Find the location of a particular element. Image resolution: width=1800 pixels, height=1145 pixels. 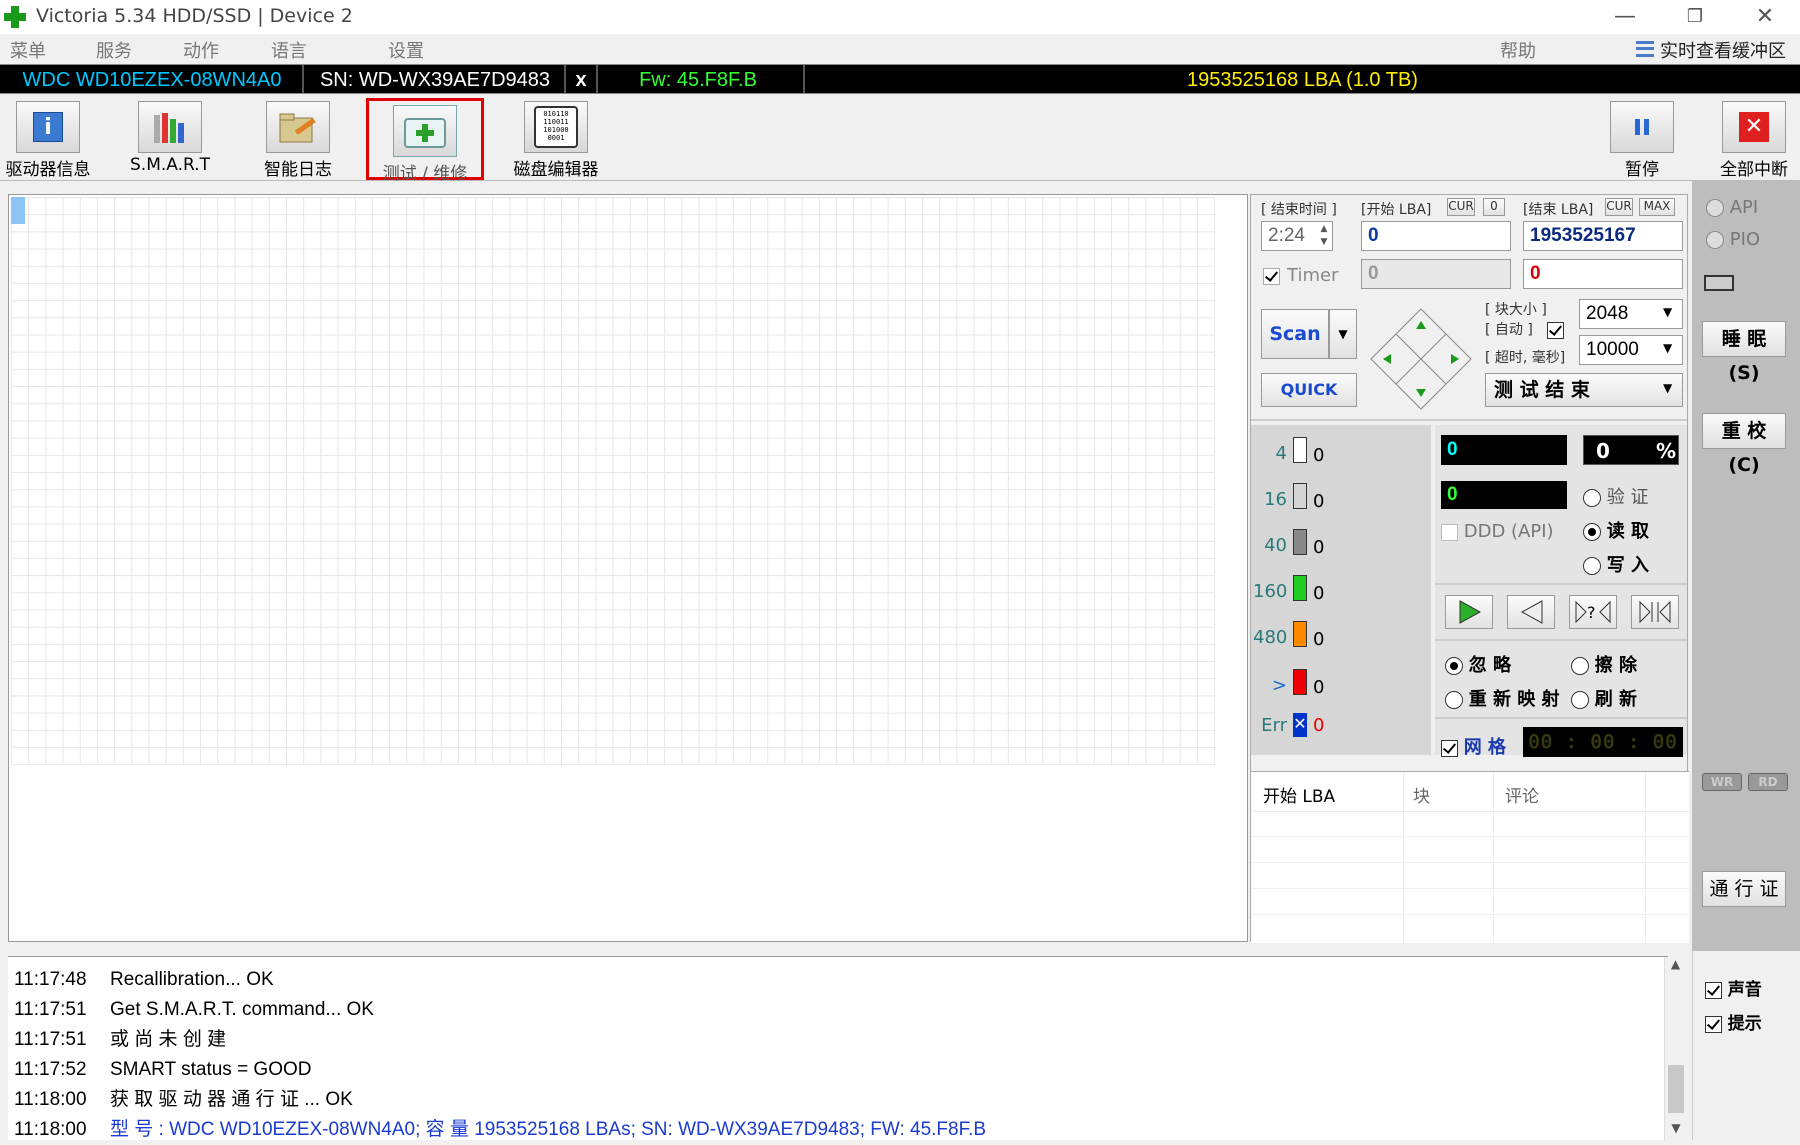

window-title: Victoria 5.34 HDD/SSD | Device 2 is located at coordinates (194, 16).